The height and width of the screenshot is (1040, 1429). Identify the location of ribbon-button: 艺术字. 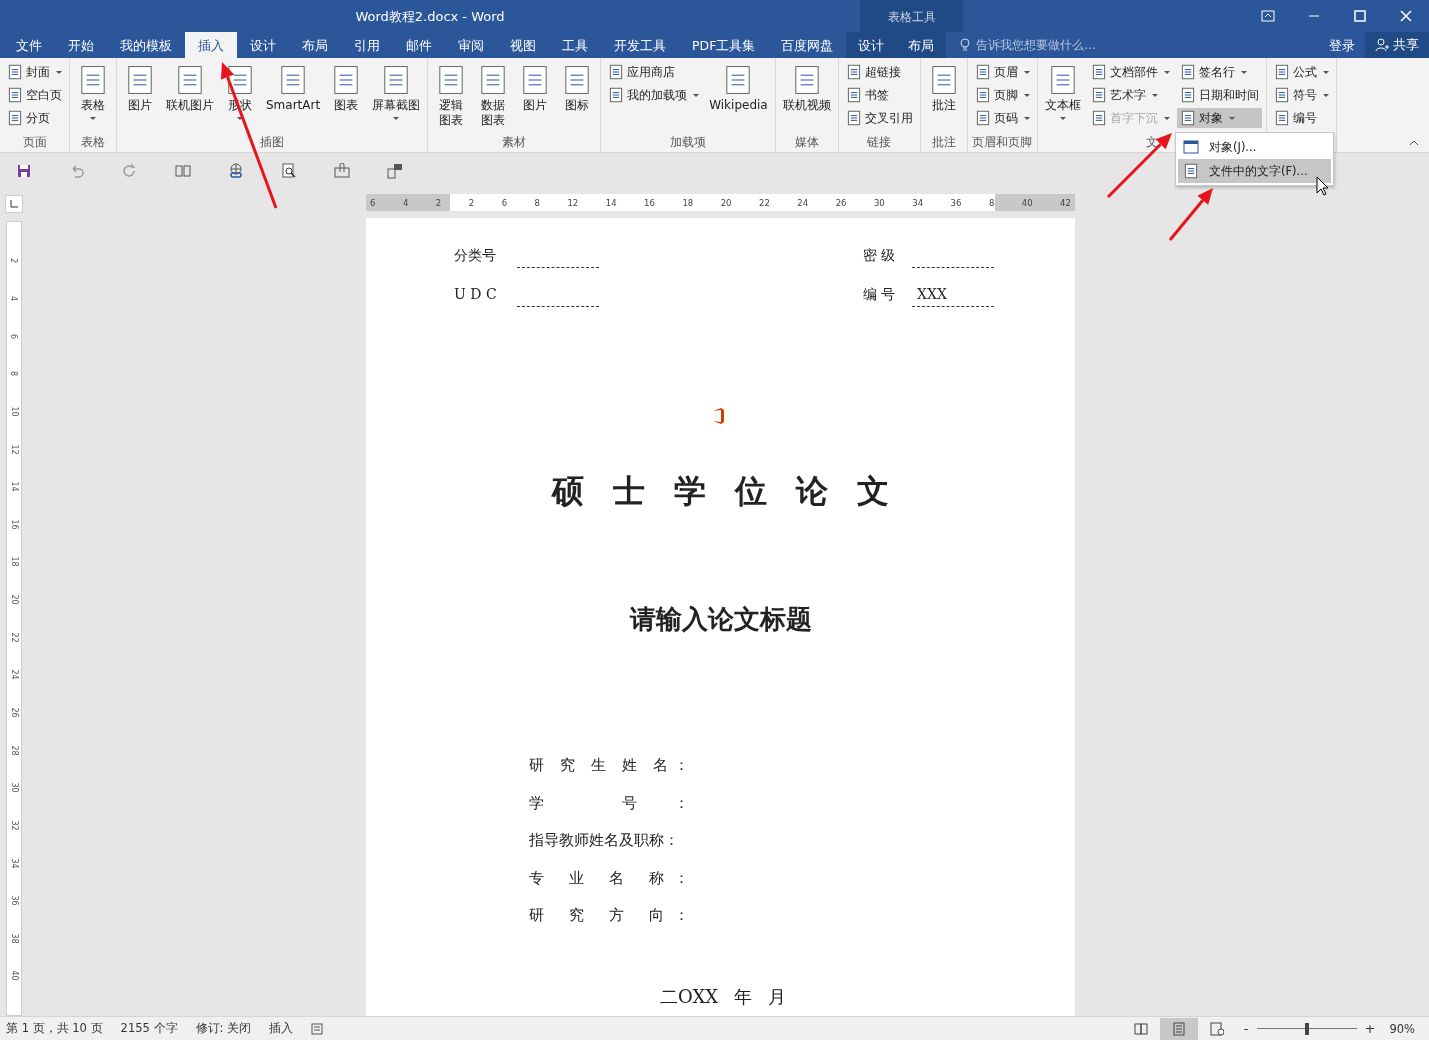
(1130, 95).